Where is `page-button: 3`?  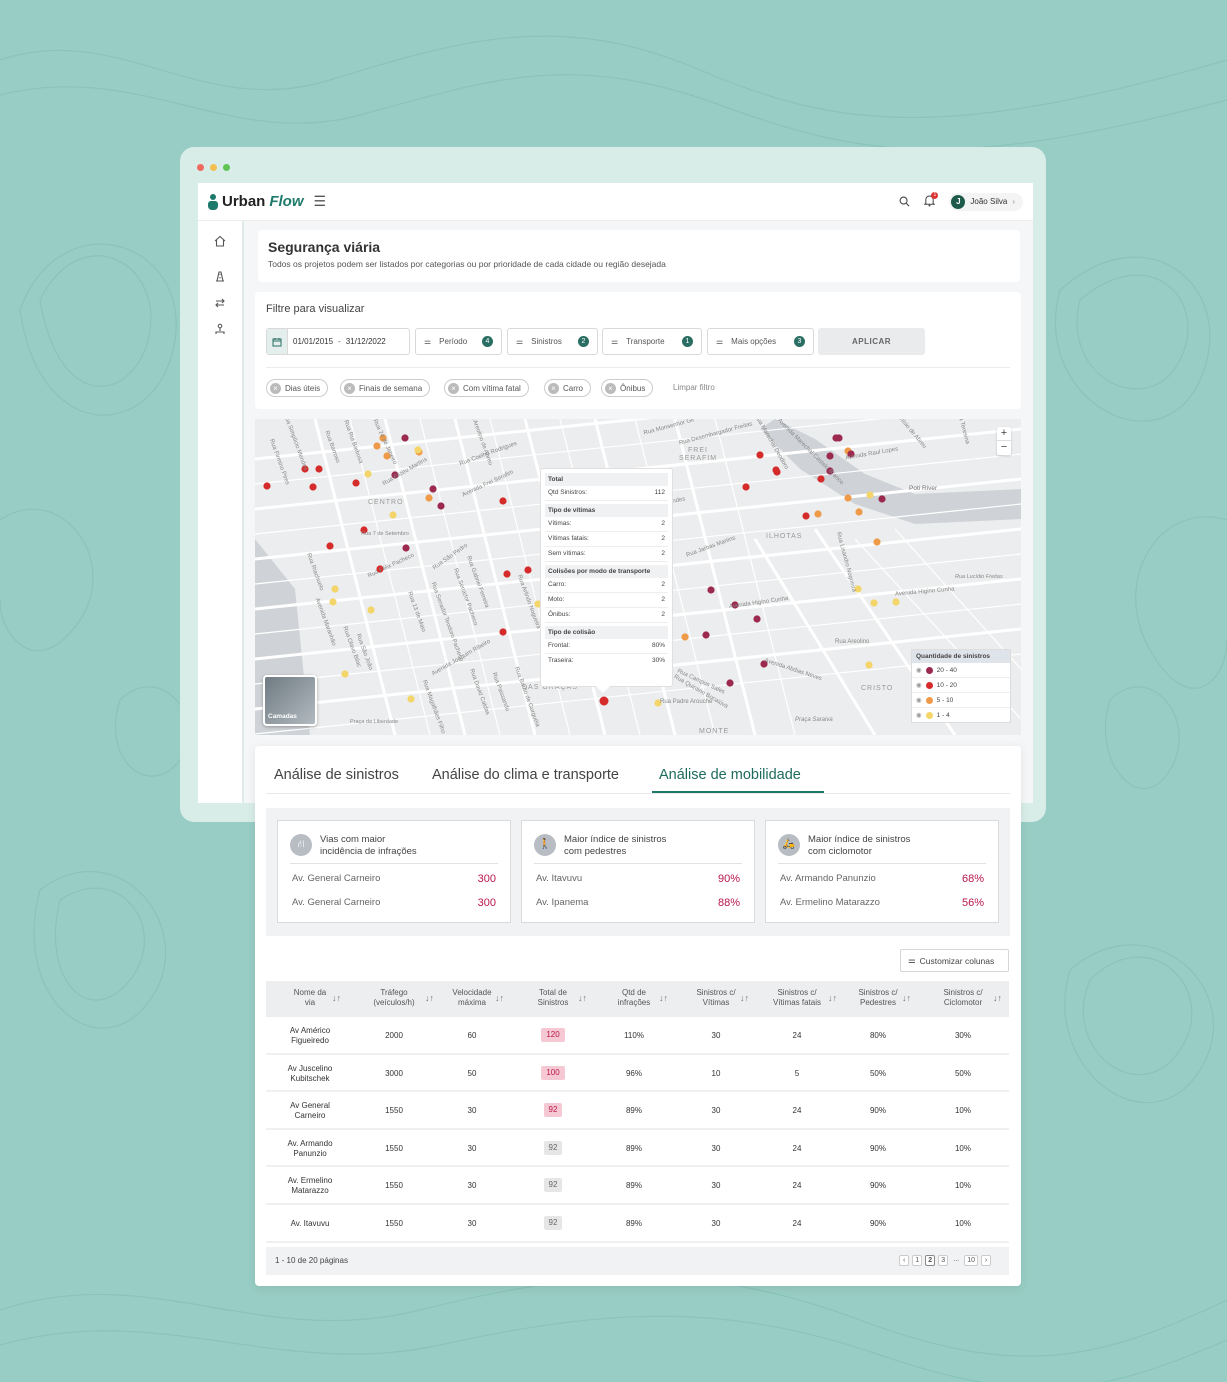 page-button: 3 is located at coordinates (943, 1260).